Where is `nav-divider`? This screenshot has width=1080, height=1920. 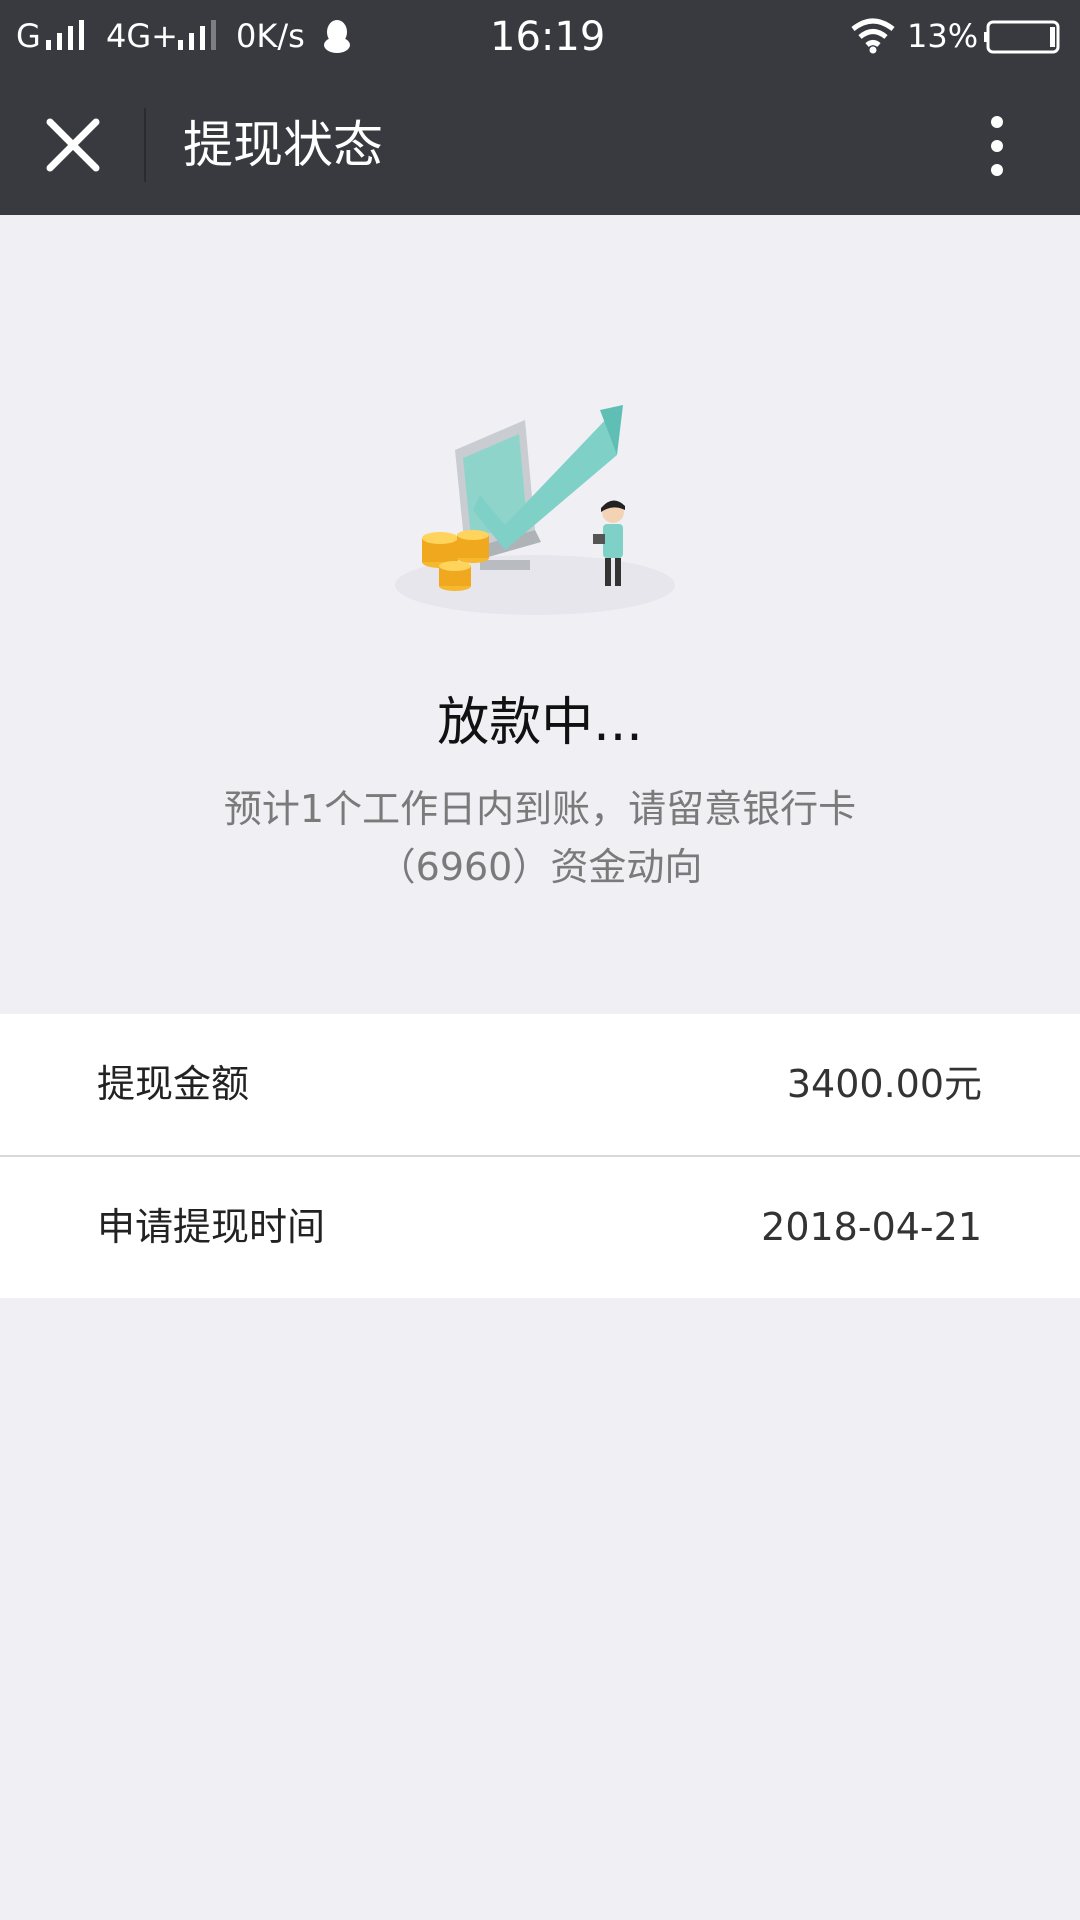 nav-divider is located at coordinates (145, 145).